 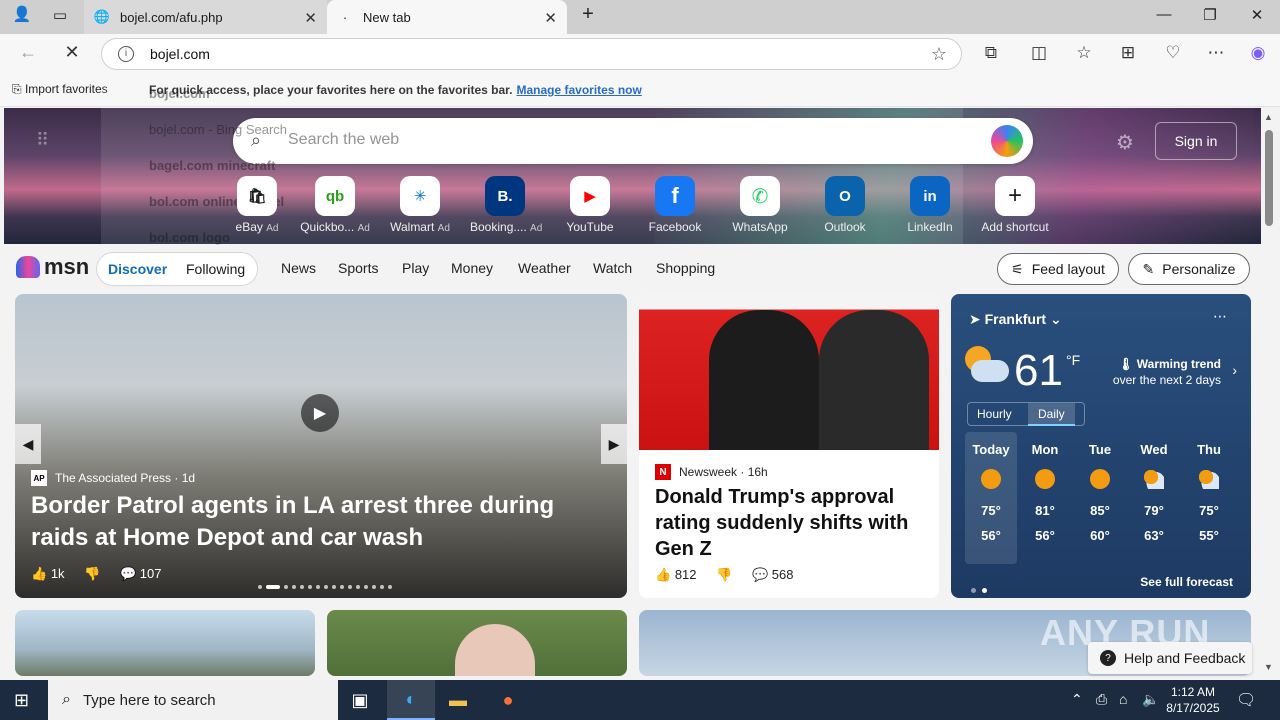 What do you see at coordinates (1167, 372) in the screenshot?
I see `weather-trend: 🌡 Warming trend over the next 2 days` at bounding box center [1167, 372].